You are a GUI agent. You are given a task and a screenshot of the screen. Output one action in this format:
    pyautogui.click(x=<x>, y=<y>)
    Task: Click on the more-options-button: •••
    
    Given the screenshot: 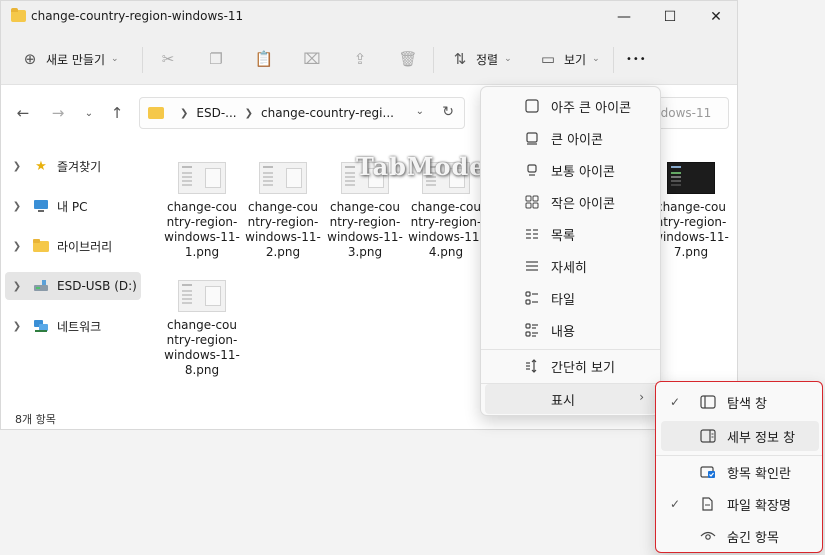 What is the action you would take?
    pyautogui.click(x=636, y=59)
    